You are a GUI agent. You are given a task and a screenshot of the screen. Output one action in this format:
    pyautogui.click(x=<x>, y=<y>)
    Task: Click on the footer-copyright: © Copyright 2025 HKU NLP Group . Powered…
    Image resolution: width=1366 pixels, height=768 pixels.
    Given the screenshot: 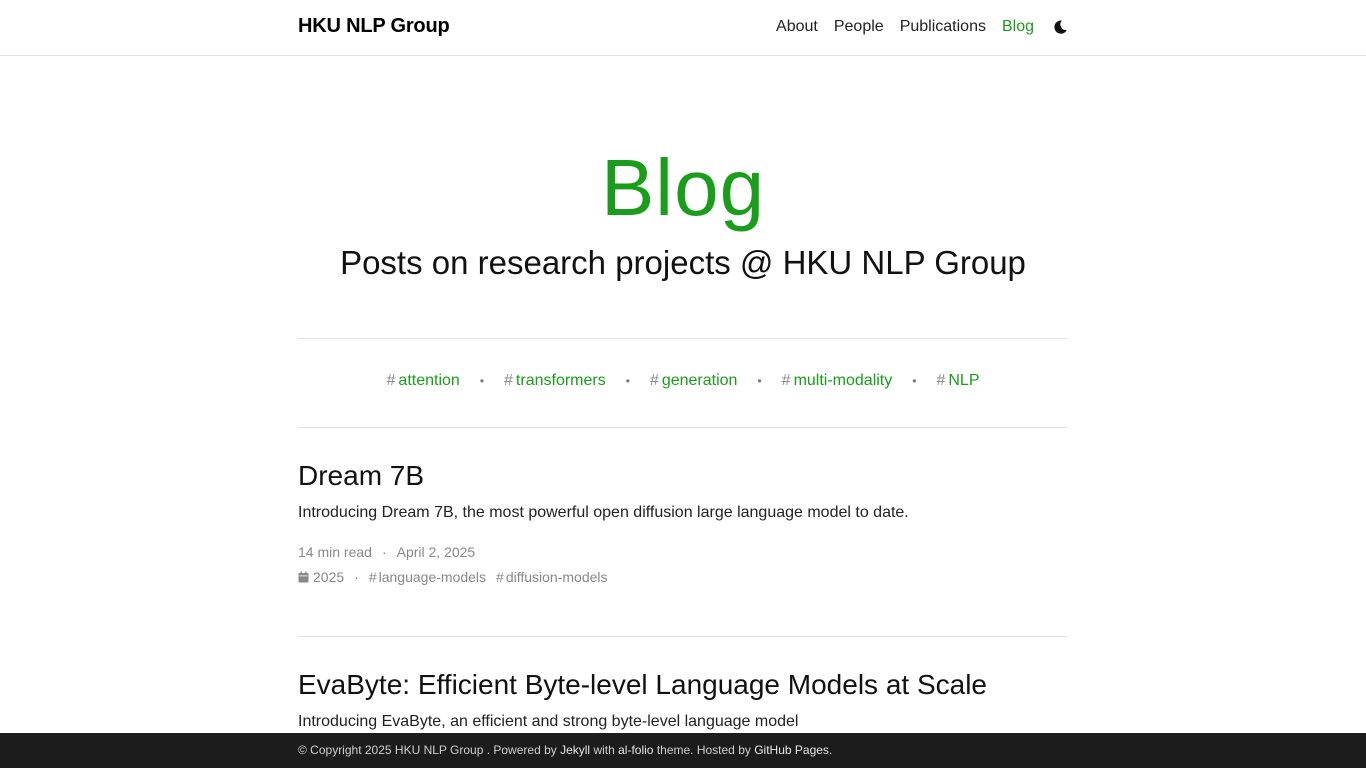 What is the action you would take?
    pyautogui.click(x=429, y=750)
    